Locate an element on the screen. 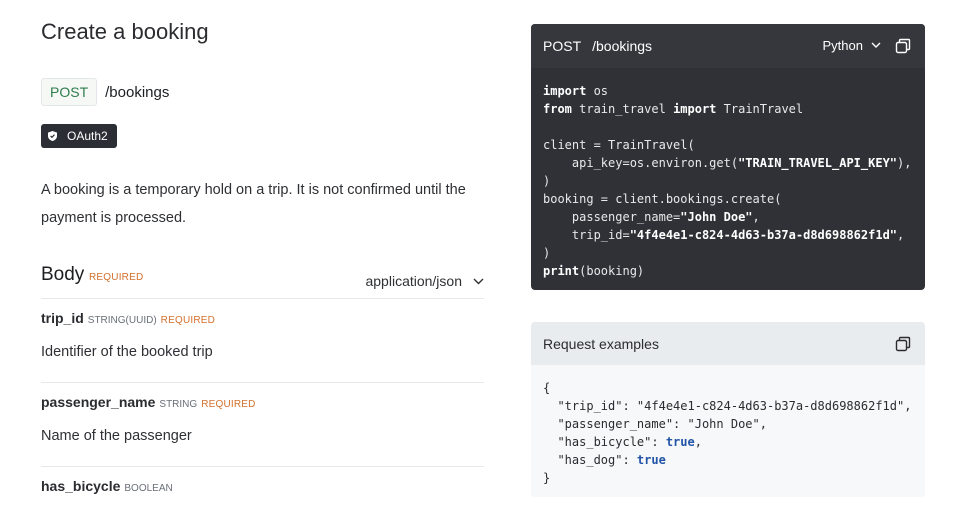 This screenshot has width=956, height=516. code-line: print(booking) is located at coordinates (594, 271).